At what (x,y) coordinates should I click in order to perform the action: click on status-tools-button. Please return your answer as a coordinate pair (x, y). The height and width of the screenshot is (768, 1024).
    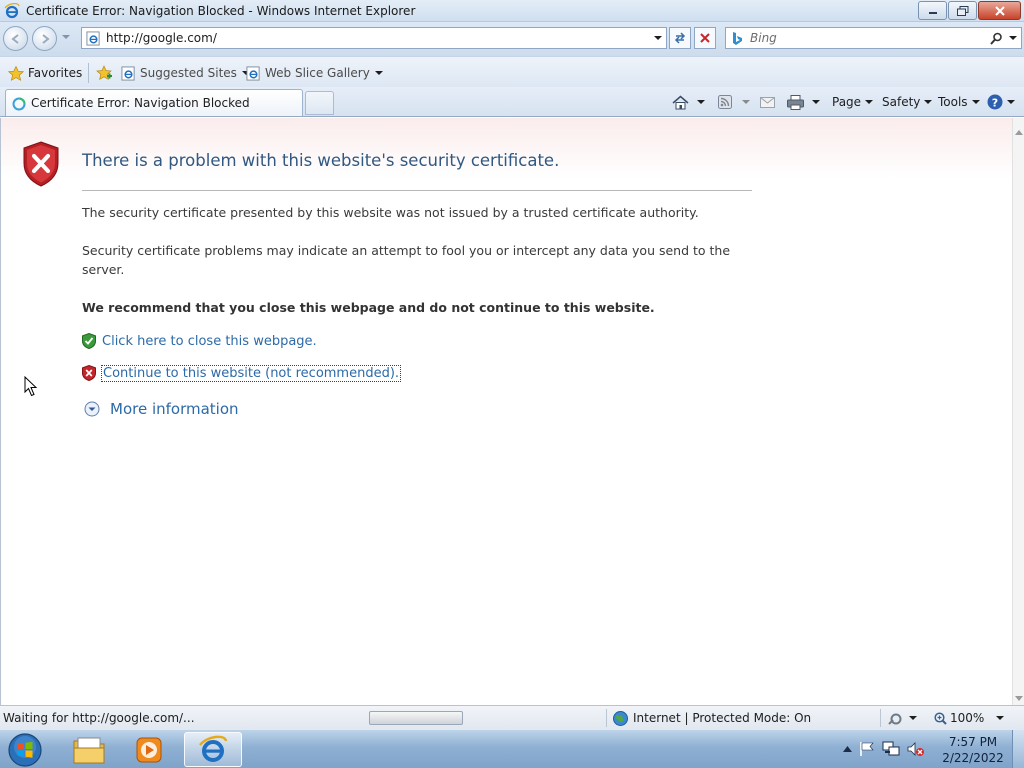
    Looking at the image, I should click on (902, 718).